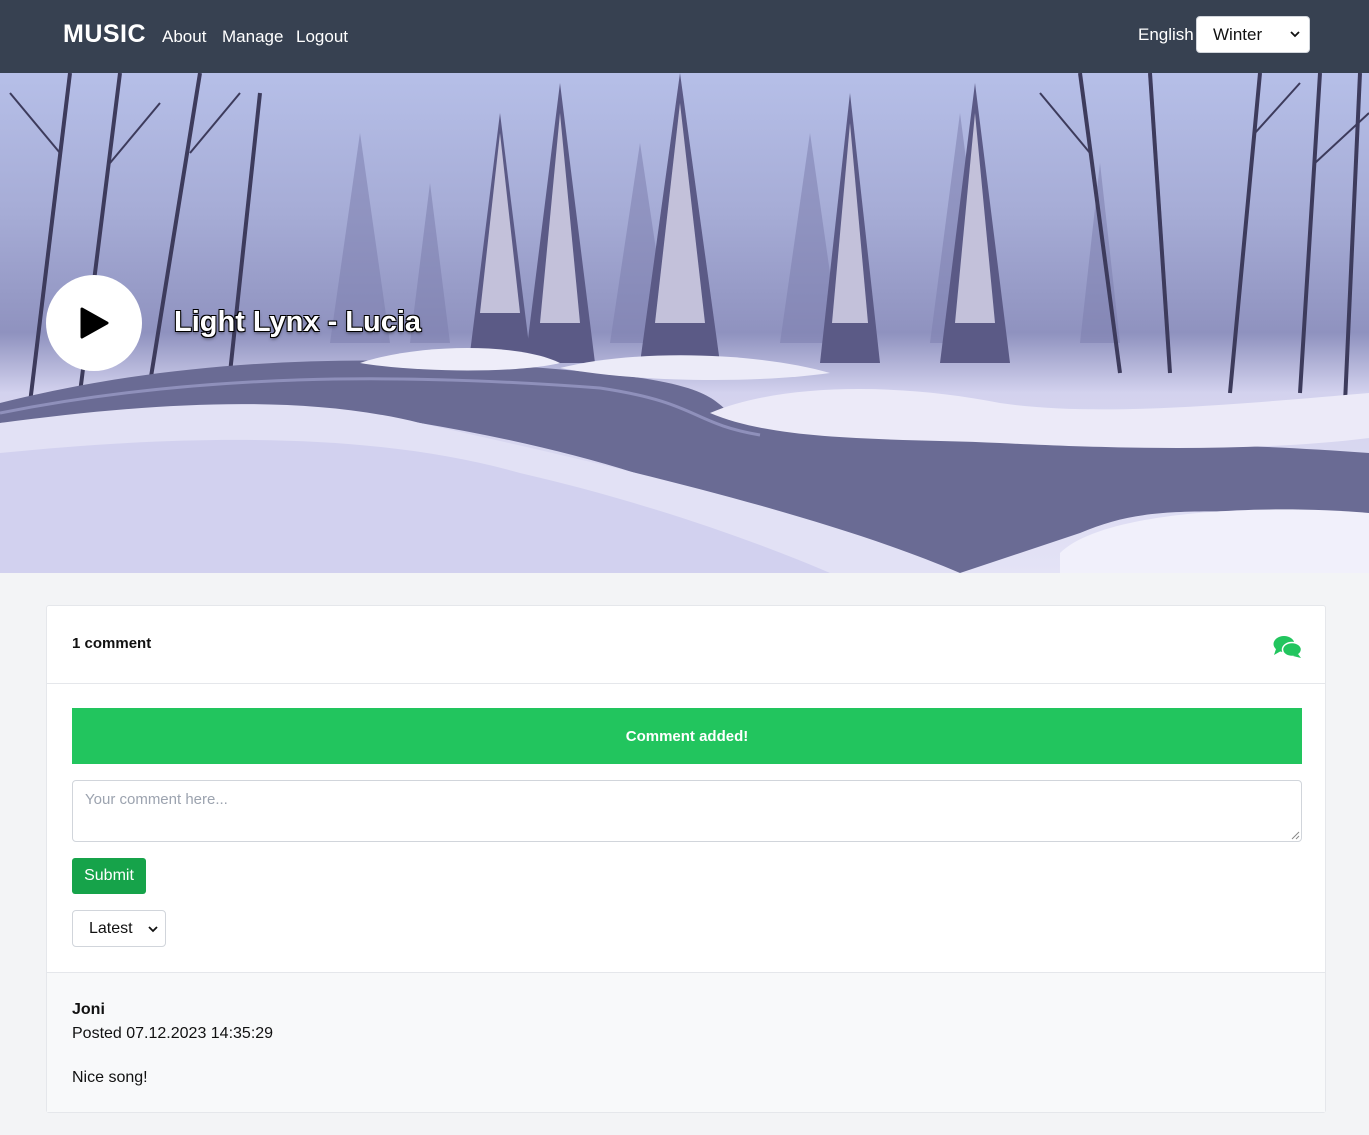  Describe the element at coordinates (684, 36) in the screenshot. I see `top-navbar: MUSIC About Manage Logout English Winter` at that location.